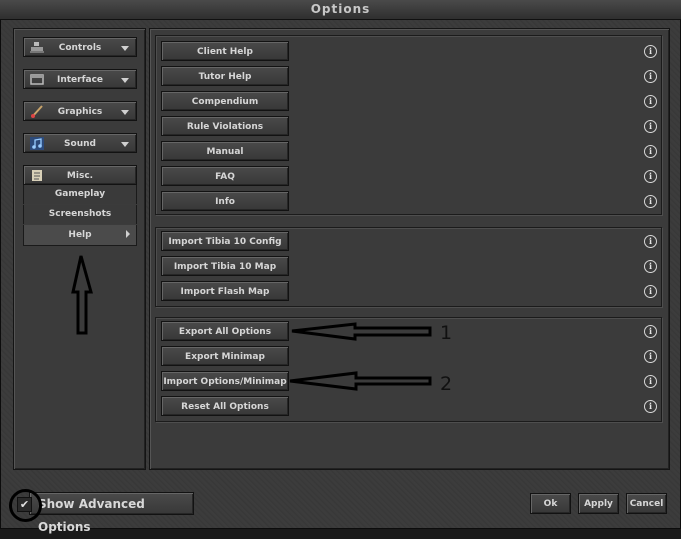 The height and width of the screenshot is (539, 681). What do you see at coordinates (446, 384) in the screenshot?
I see `annotation-label-2: 2` at bounding box center [446, 384].